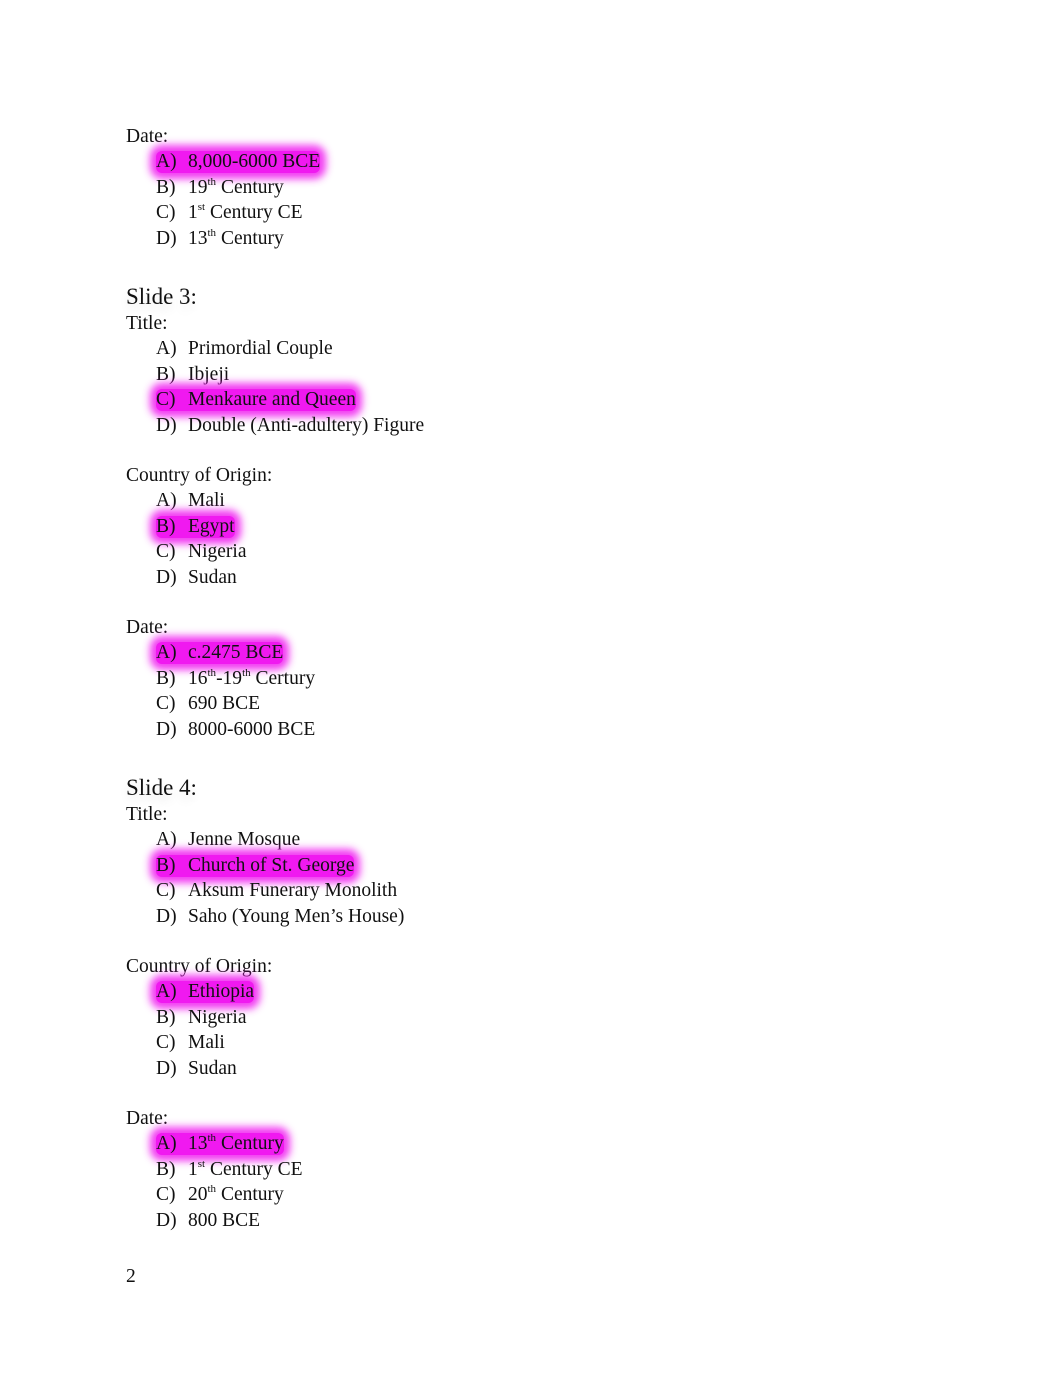 The image size is (1062, 1376). I want to click on answer-options: A) Mali B) Egypt C) Nigeria D) Sudan, so click(536, 539).